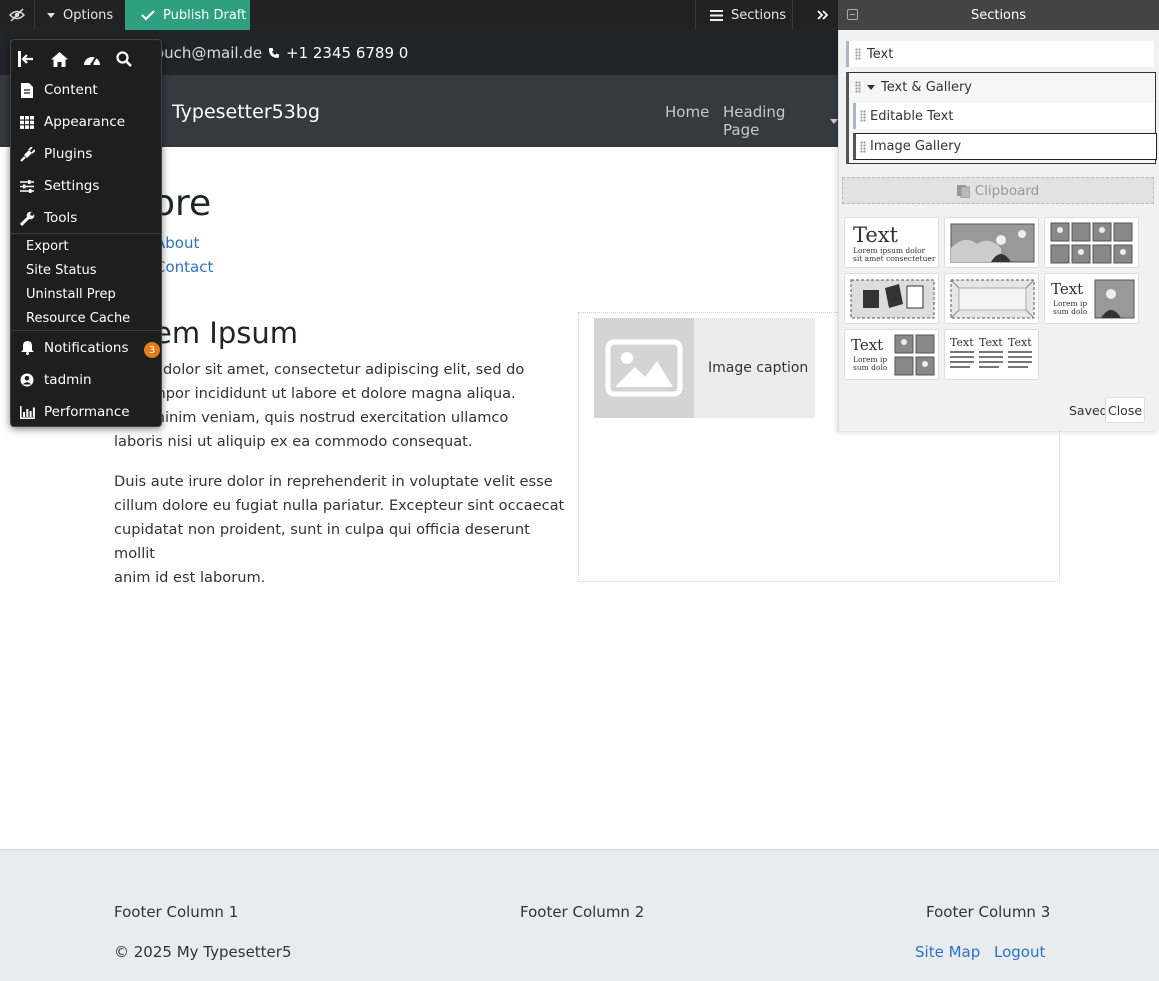 Image resolution: width=1159 pixels, height=981 pixels. Describe the element at coordinates (86, 218) in the screenshot. I see `menu-item-tools: Tools` at that location.